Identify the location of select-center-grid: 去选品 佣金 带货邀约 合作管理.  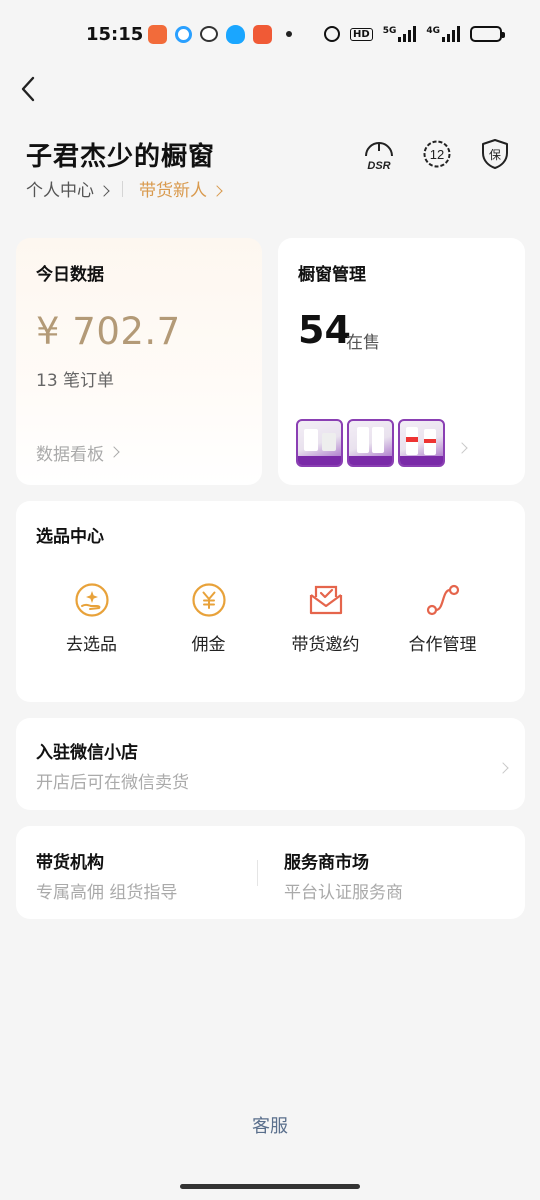
(270, 617).